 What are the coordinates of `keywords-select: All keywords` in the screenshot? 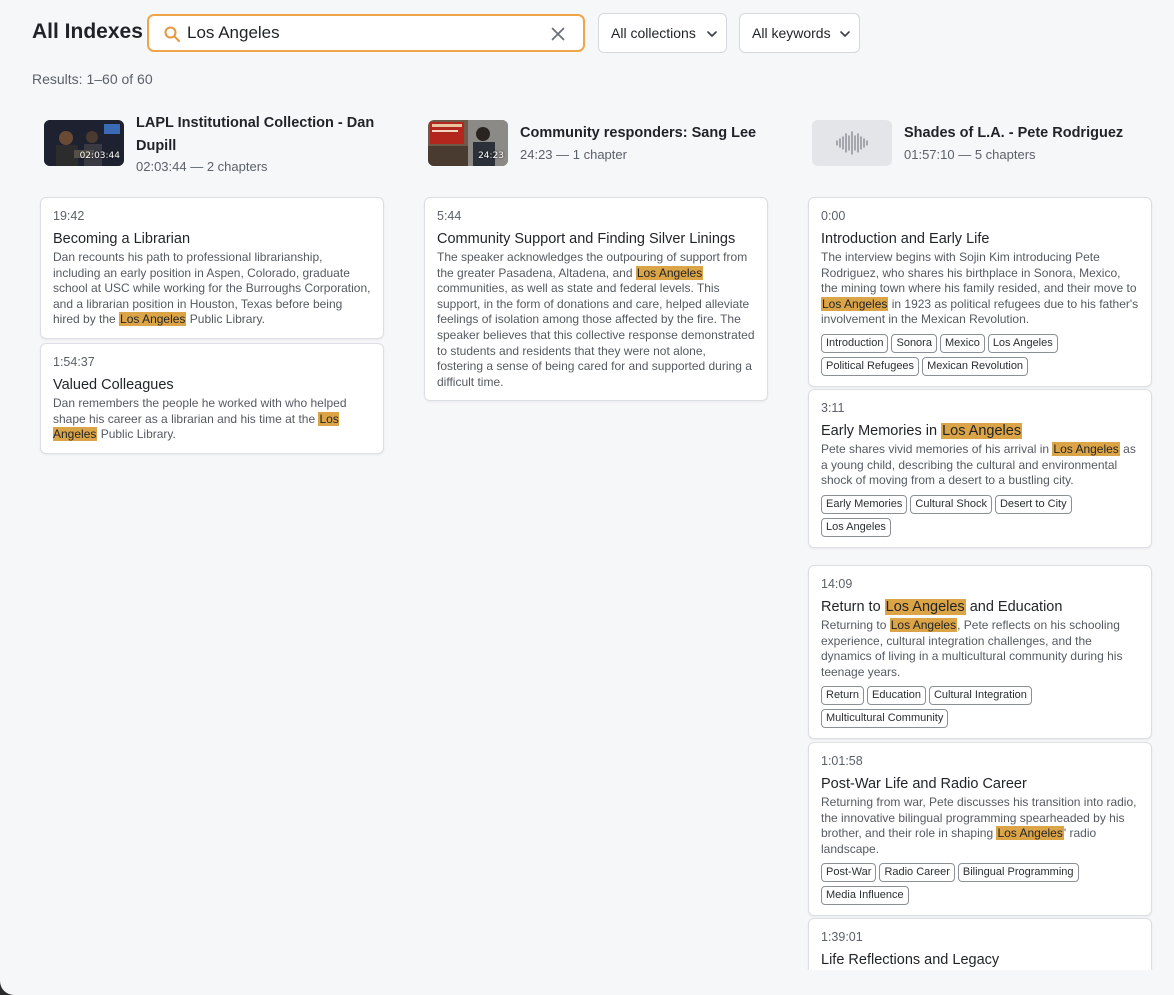 It's located at (799, 33).